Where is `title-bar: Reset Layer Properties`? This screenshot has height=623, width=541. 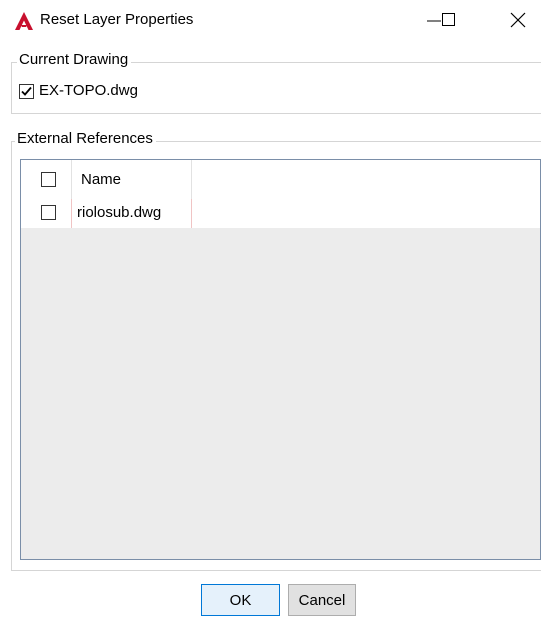
title-bar: Reset Layer Properties is located at coordinates (270, 22).